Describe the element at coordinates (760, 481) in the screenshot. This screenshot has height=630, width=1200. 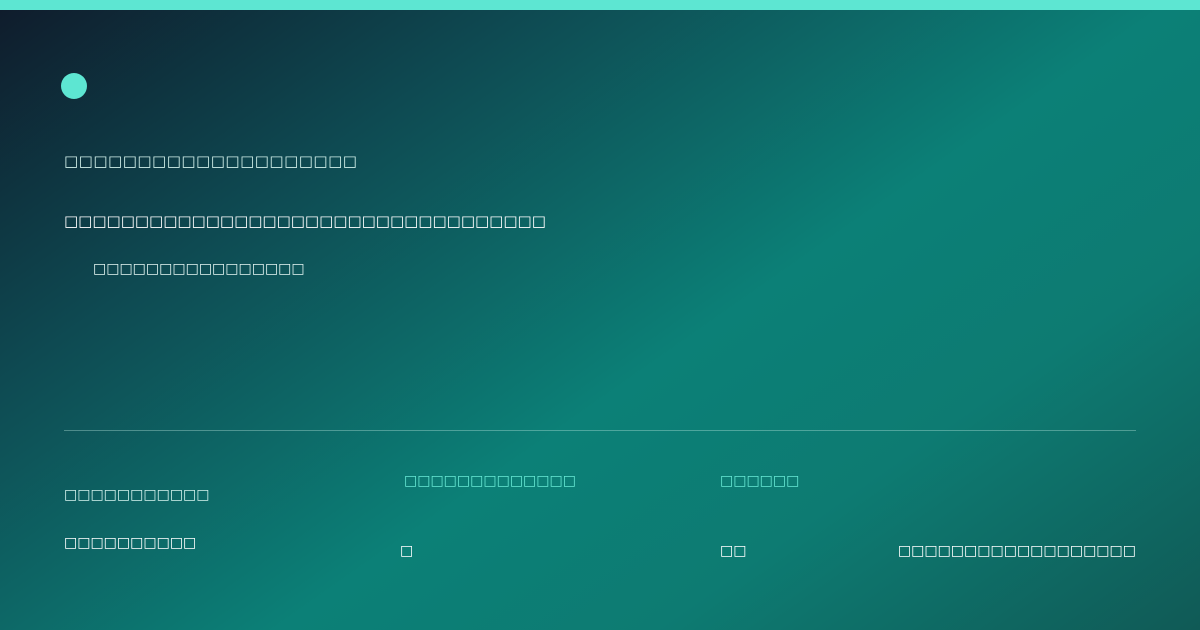
I see `footer-field-3-label: □□□□□□` at that location.